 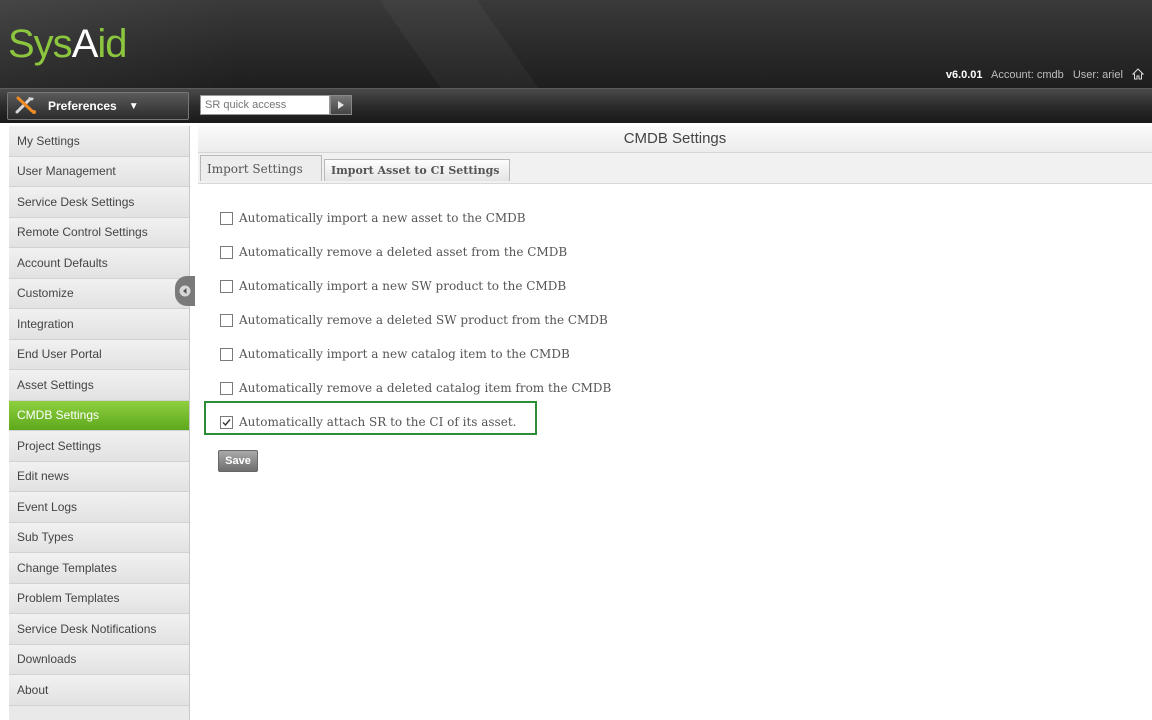 What do you see at coordinates (99, 568) in the screenshot?
I see `sidebar-item-change-templates: Change Templates` at bounding box center [99, 568].